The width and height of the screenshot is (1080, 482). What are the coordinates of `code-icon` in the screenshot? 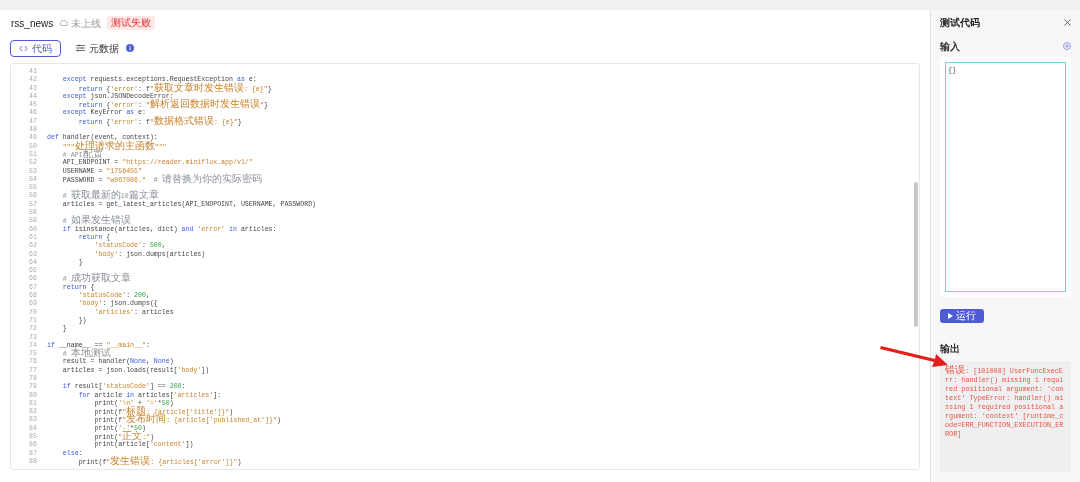 It's located at (23, 48).